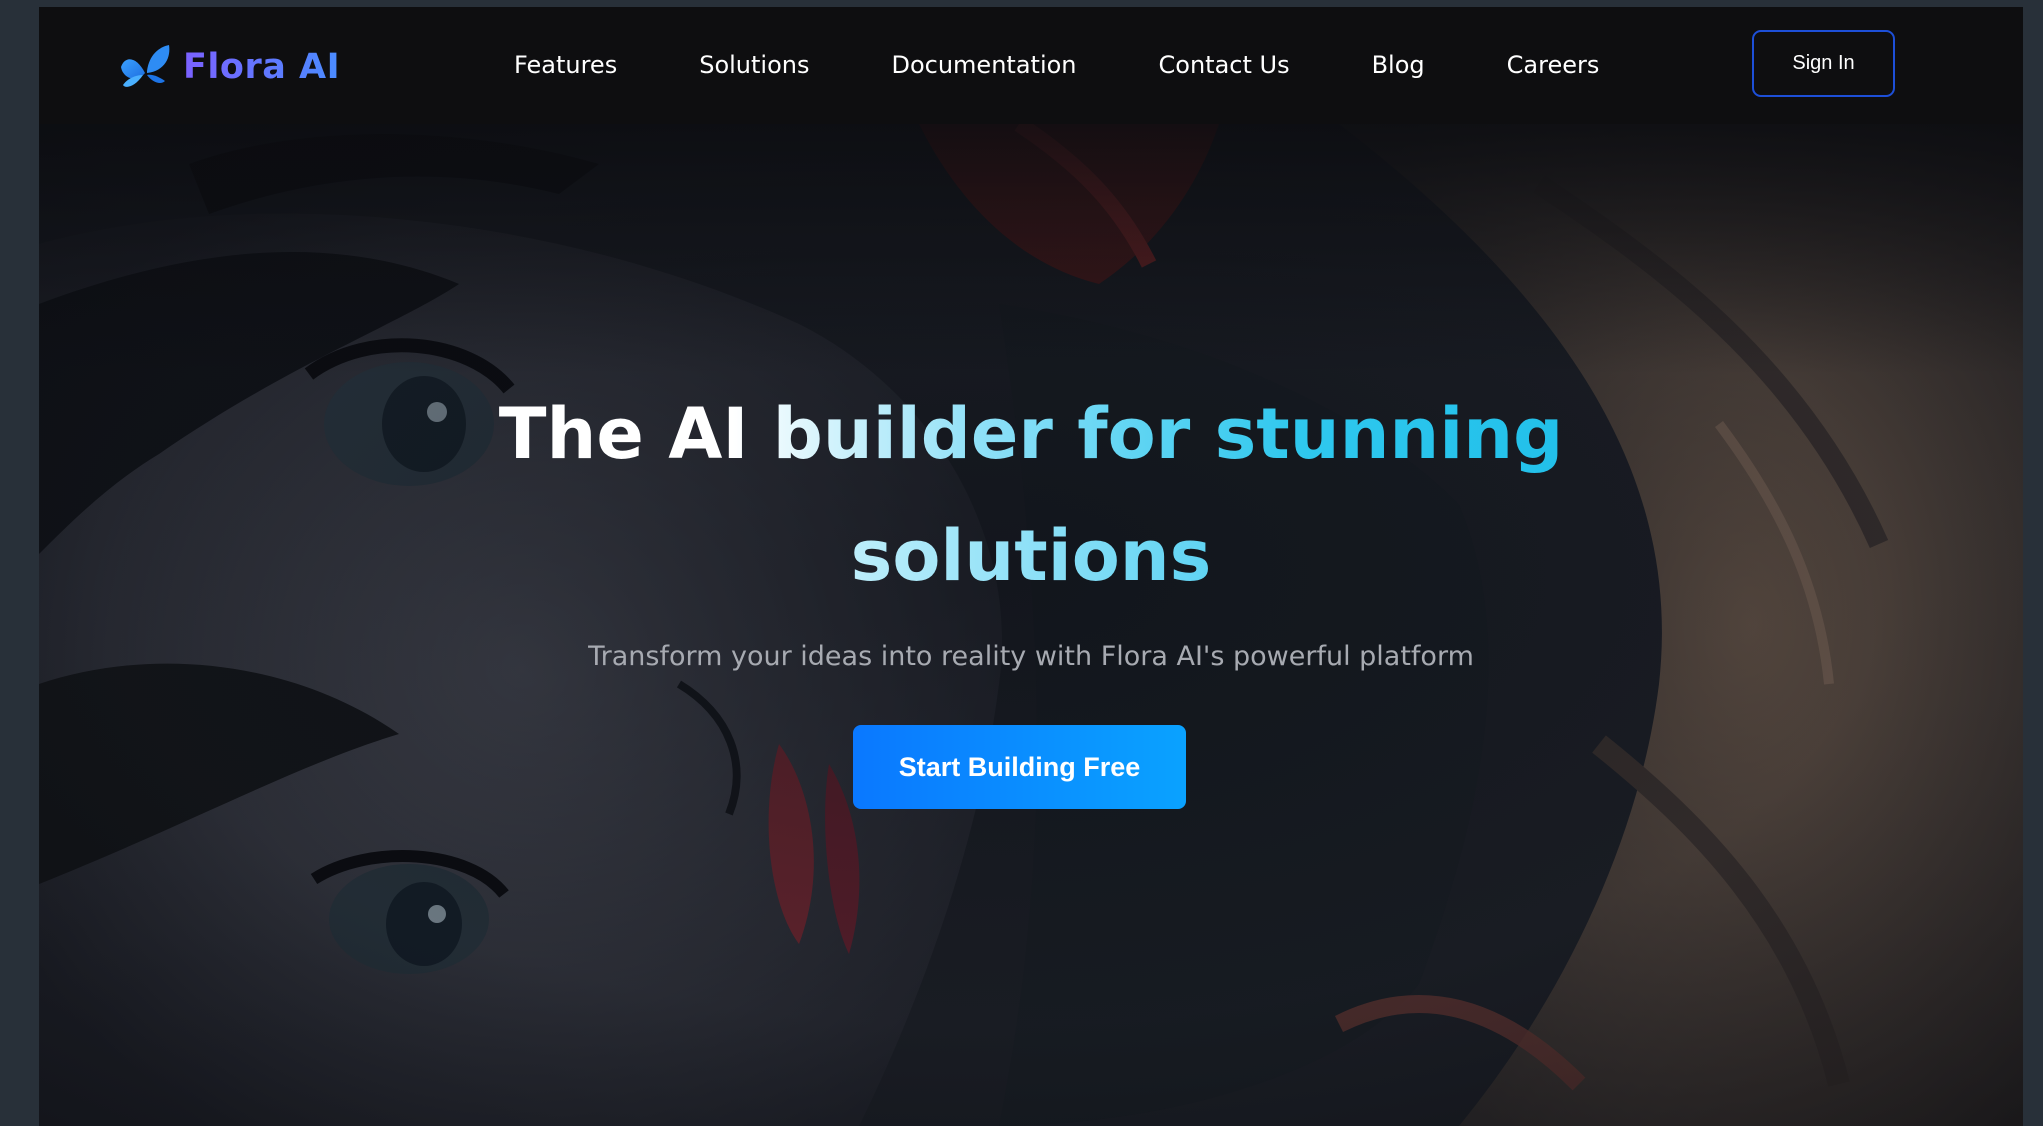  What do you see at coordinates (754, 65) in the screenshot?
I see `nav-link-solutions: Solutions` at bounding box center [754, 65].